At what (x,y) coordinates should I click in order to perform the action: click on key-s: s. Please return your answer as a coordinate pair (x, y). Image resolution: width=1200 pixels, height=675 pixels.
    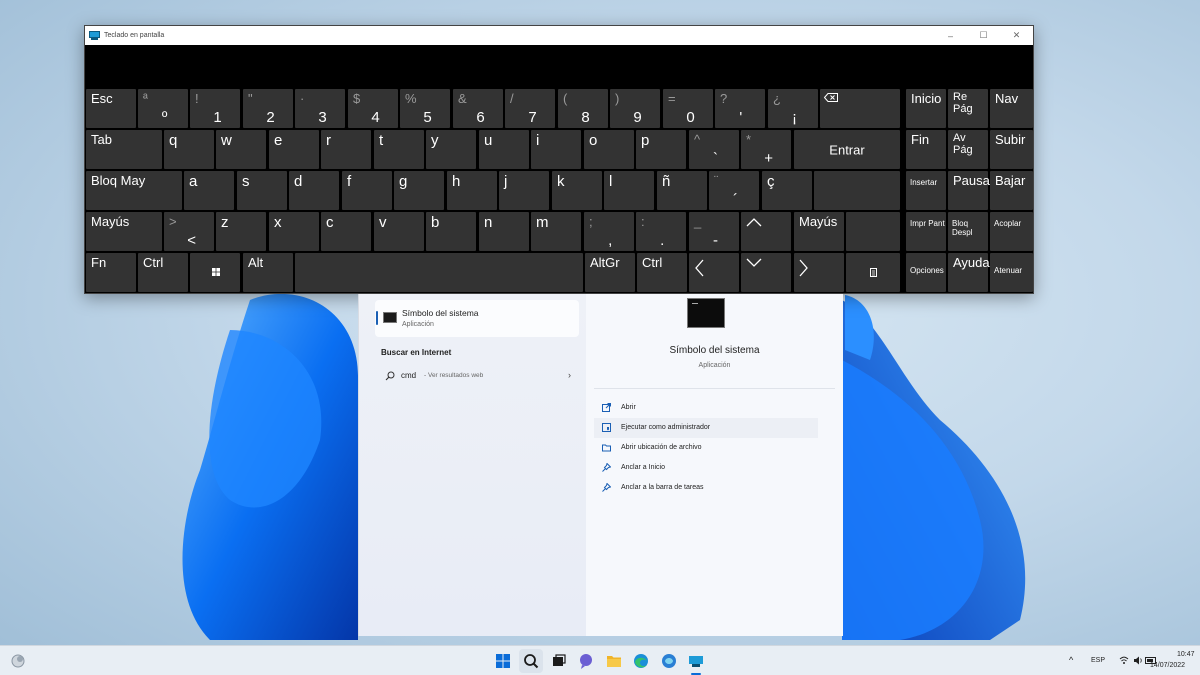
    Looking at the image, I should click on (262, 190).